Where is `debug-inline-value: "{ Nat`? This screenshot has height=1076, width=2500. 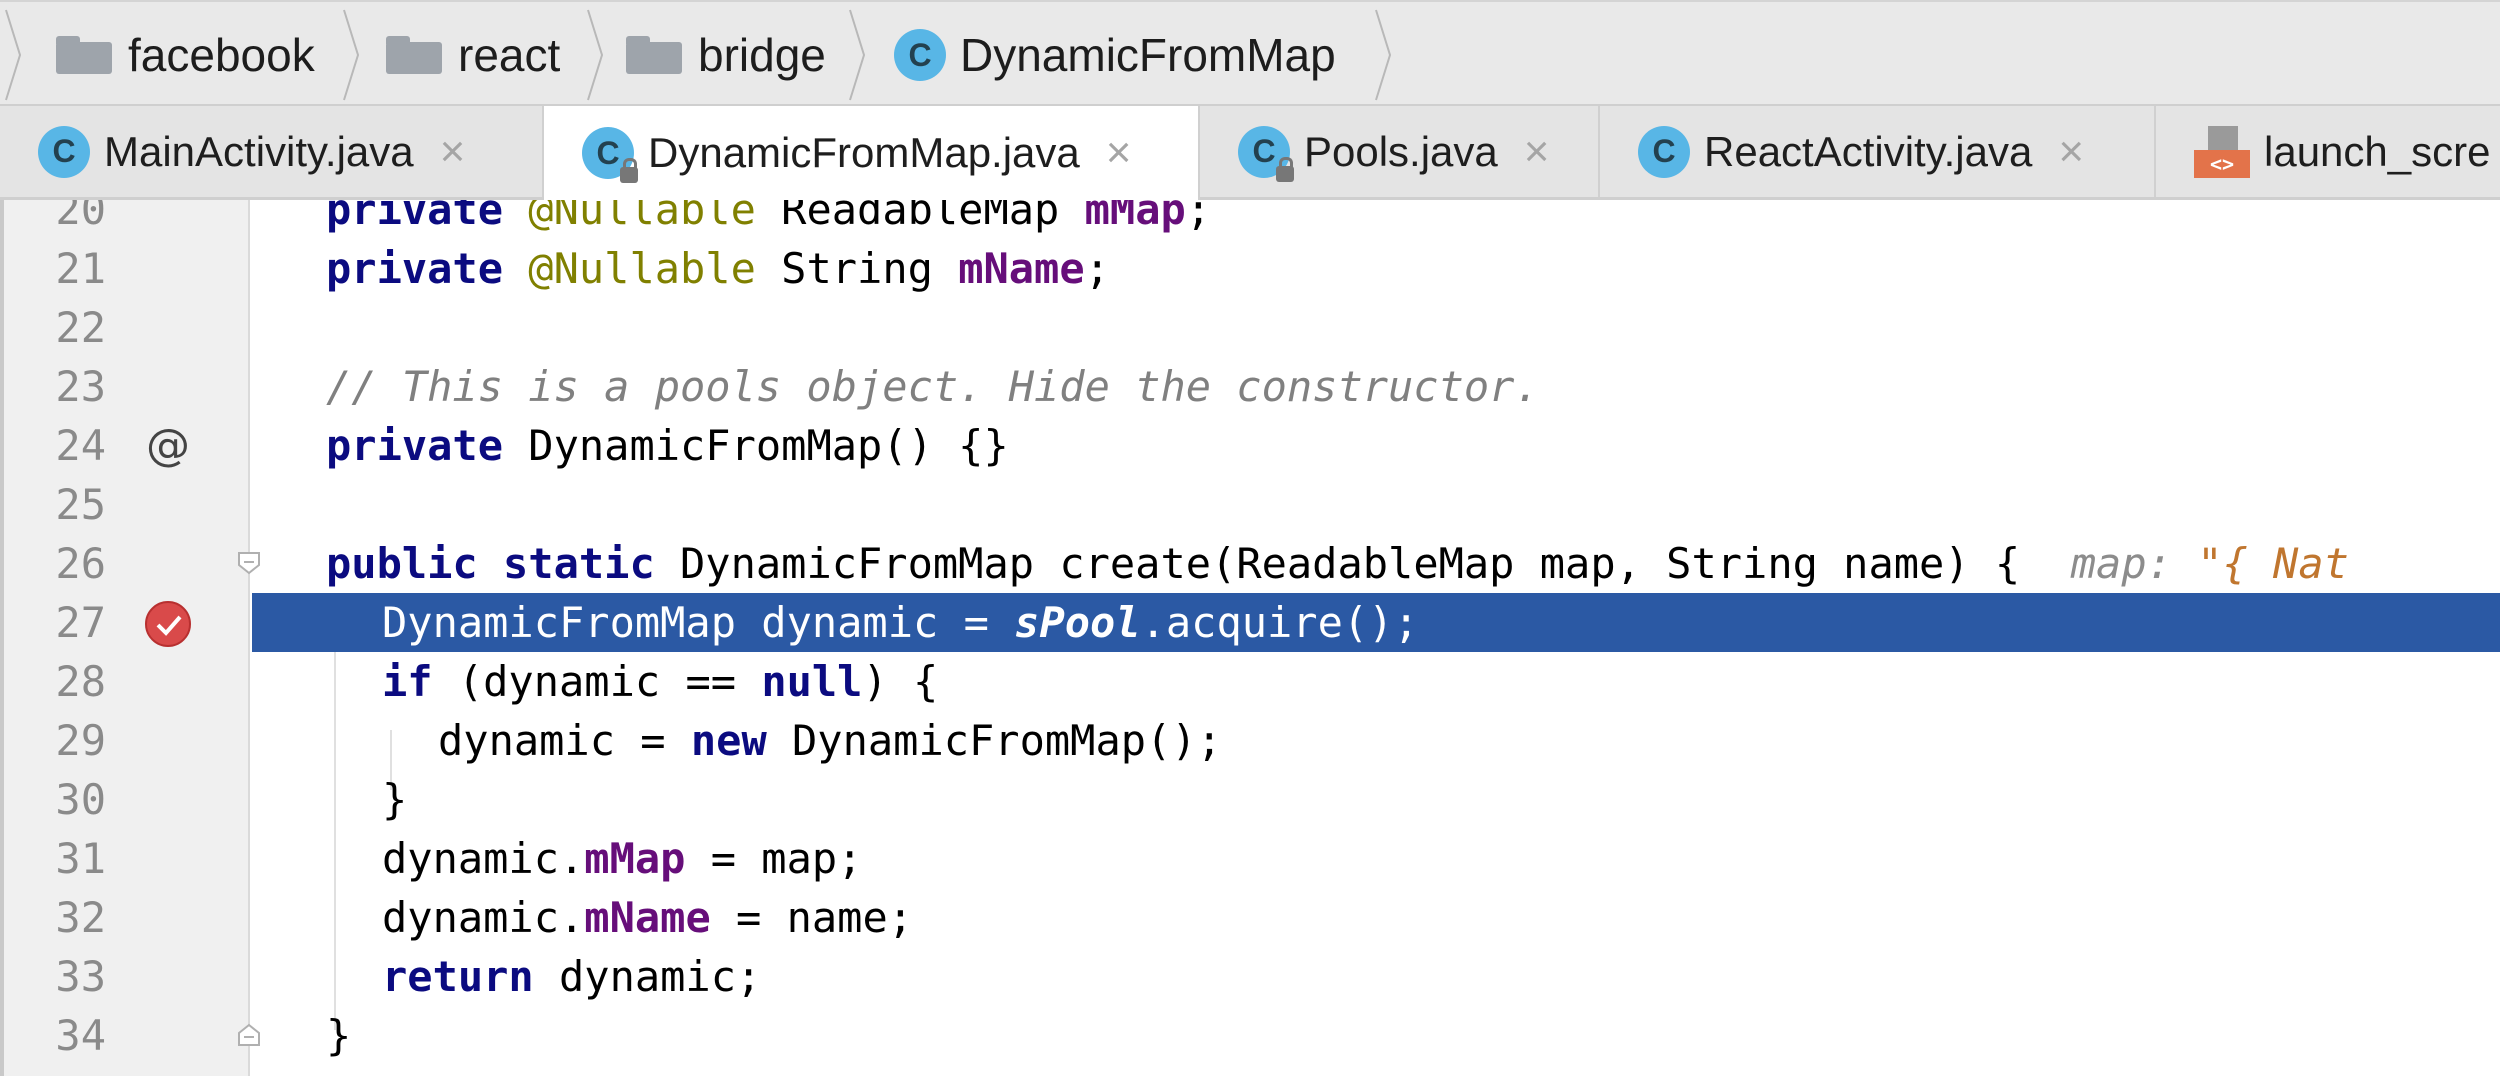 debug-inline-value: "{ Nat is located at coordinates (2273, 563).